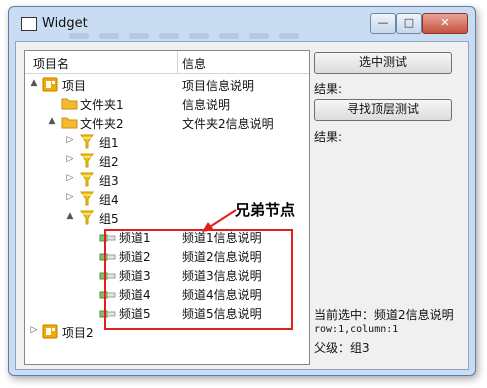 This screenshot has height=388, width=487. I want to click on tree-row: ▲ 文件夹2 文件夹2信息说明, so click(167, 122).